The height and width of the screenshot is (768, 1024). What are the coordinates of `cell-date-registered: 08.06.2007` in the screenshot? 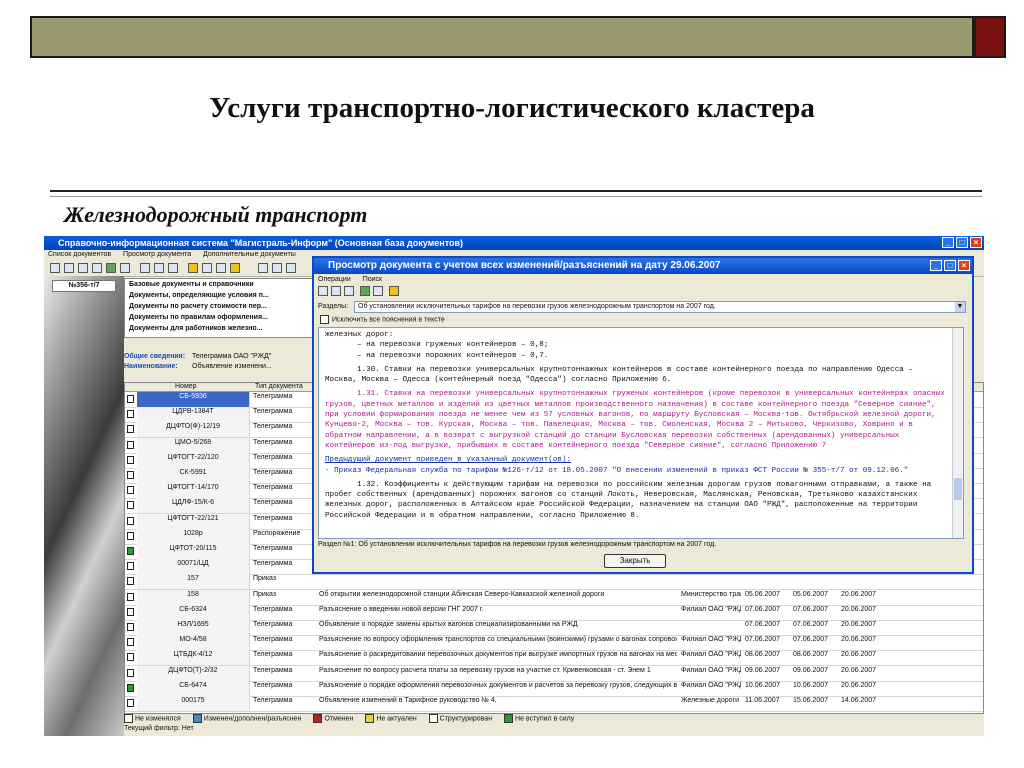 It's located at (811, 655).